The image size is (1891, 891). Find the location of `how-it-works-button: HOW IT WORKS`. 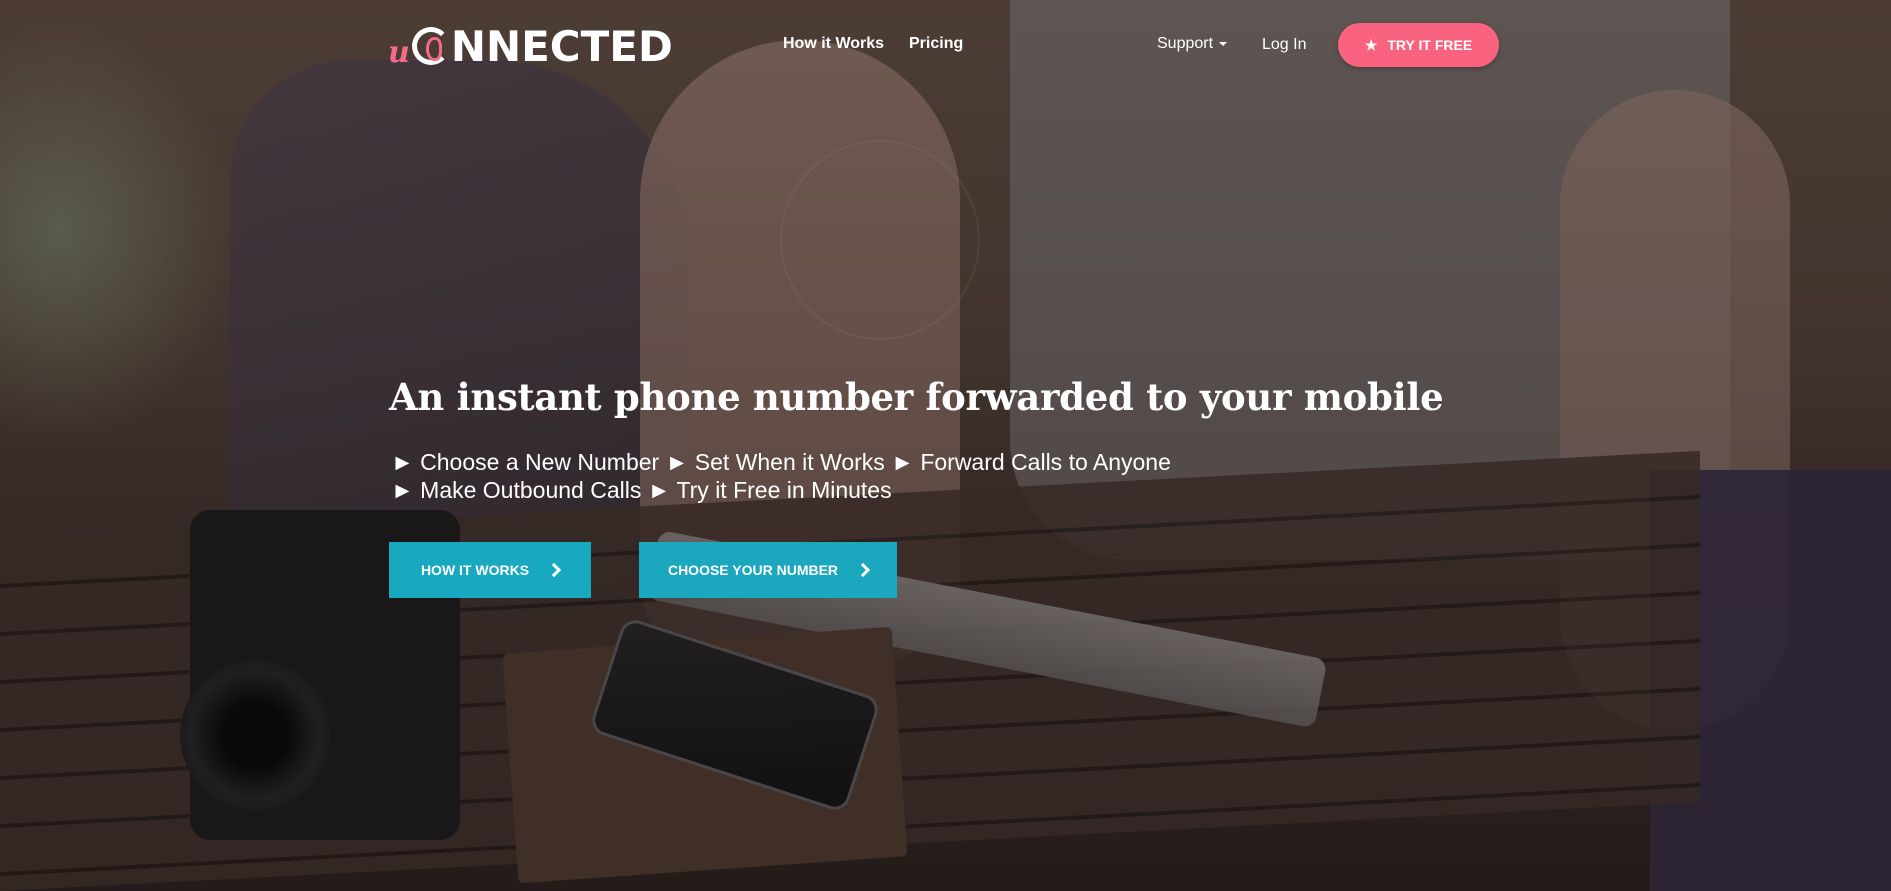

how-it-works-button: HOW IT WORKS is located at coordinates (490, 570).